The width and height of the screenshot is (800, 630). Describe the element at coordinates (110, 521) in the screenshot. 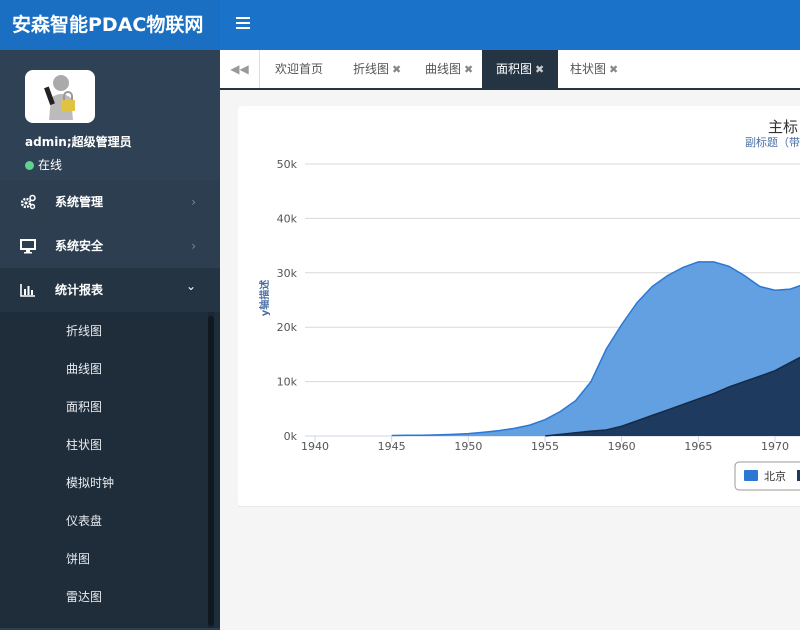

I see `submenu-item-gauge: 仪表盘` at that location.